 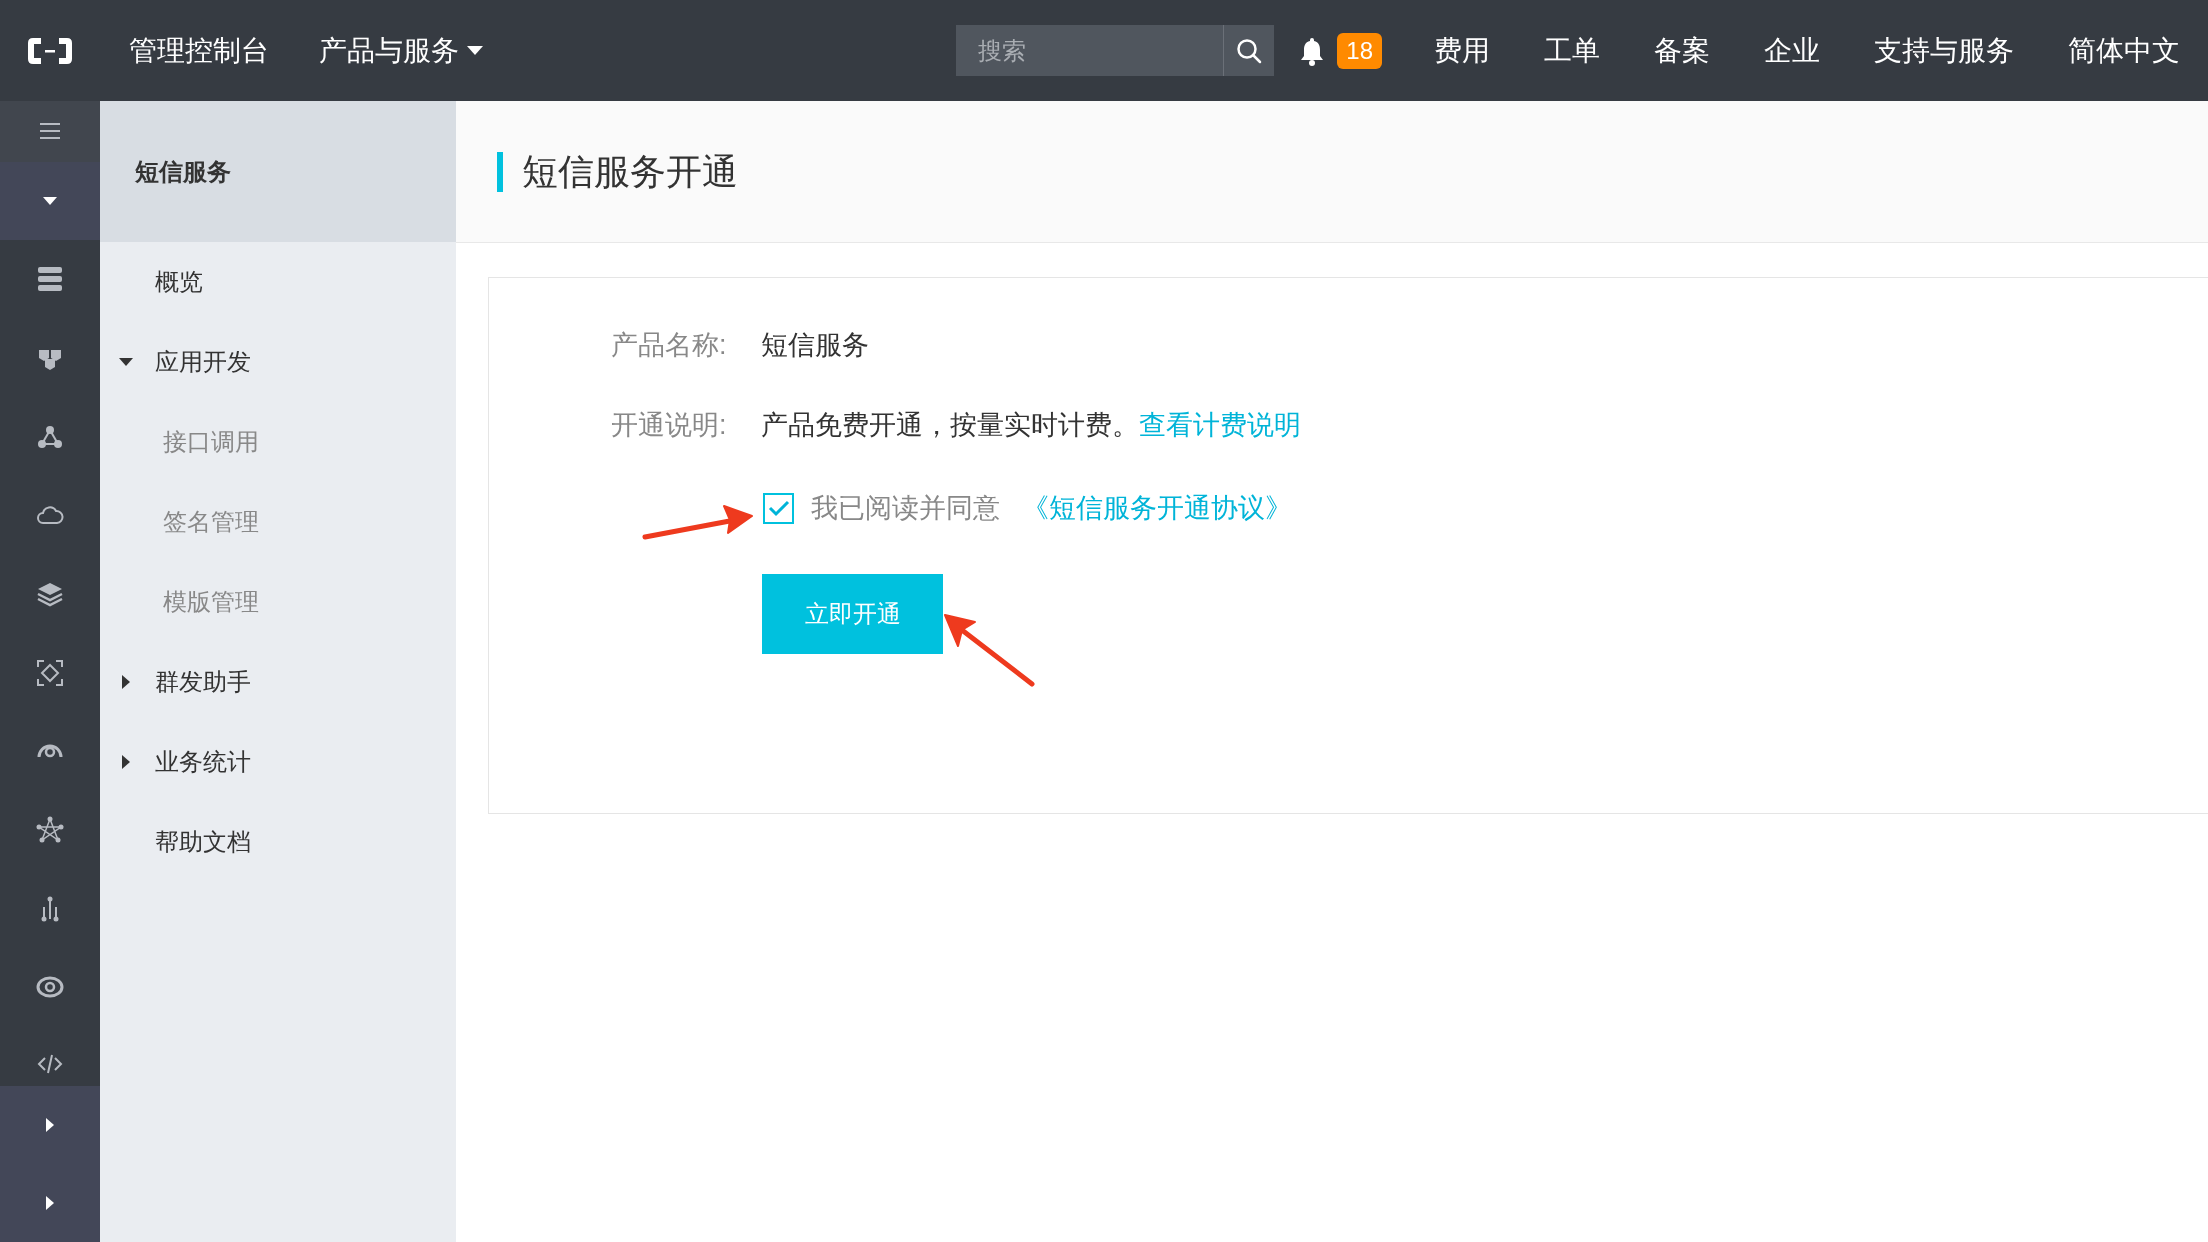 I want to click on nav-link: 备案, so click(x=1682, y=50).